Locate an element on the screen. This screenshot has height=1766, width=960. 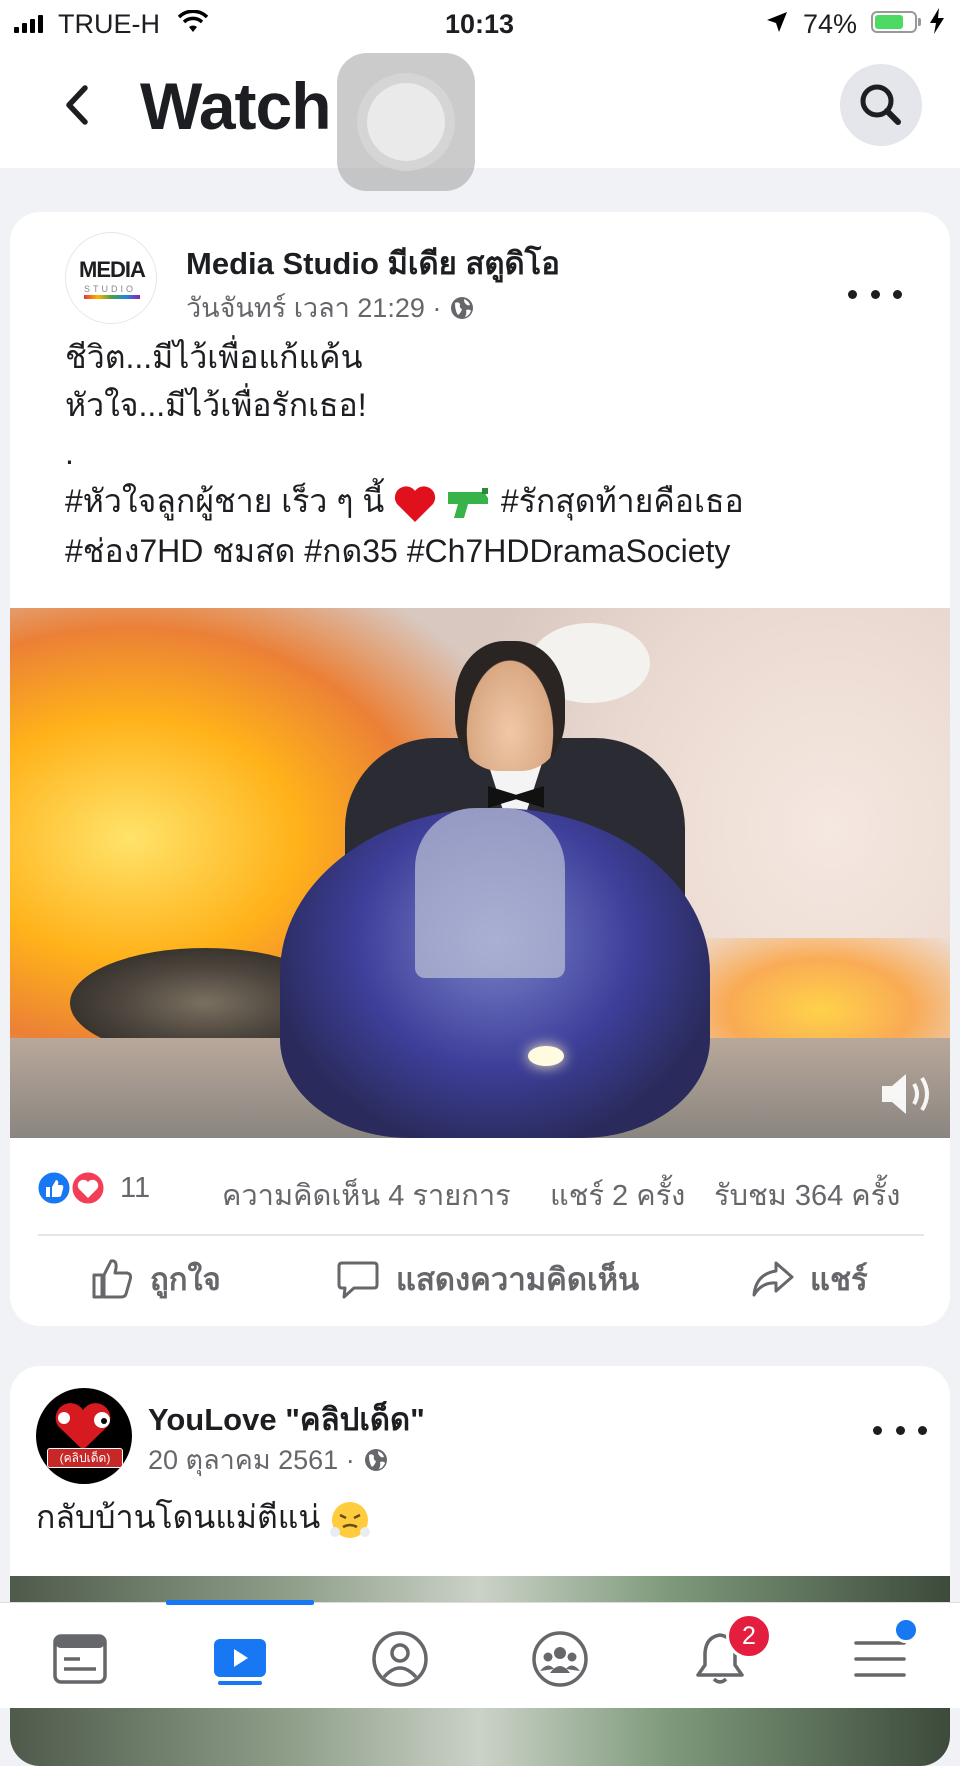
active-tab-indicator is located at coordinates (240, 1602).